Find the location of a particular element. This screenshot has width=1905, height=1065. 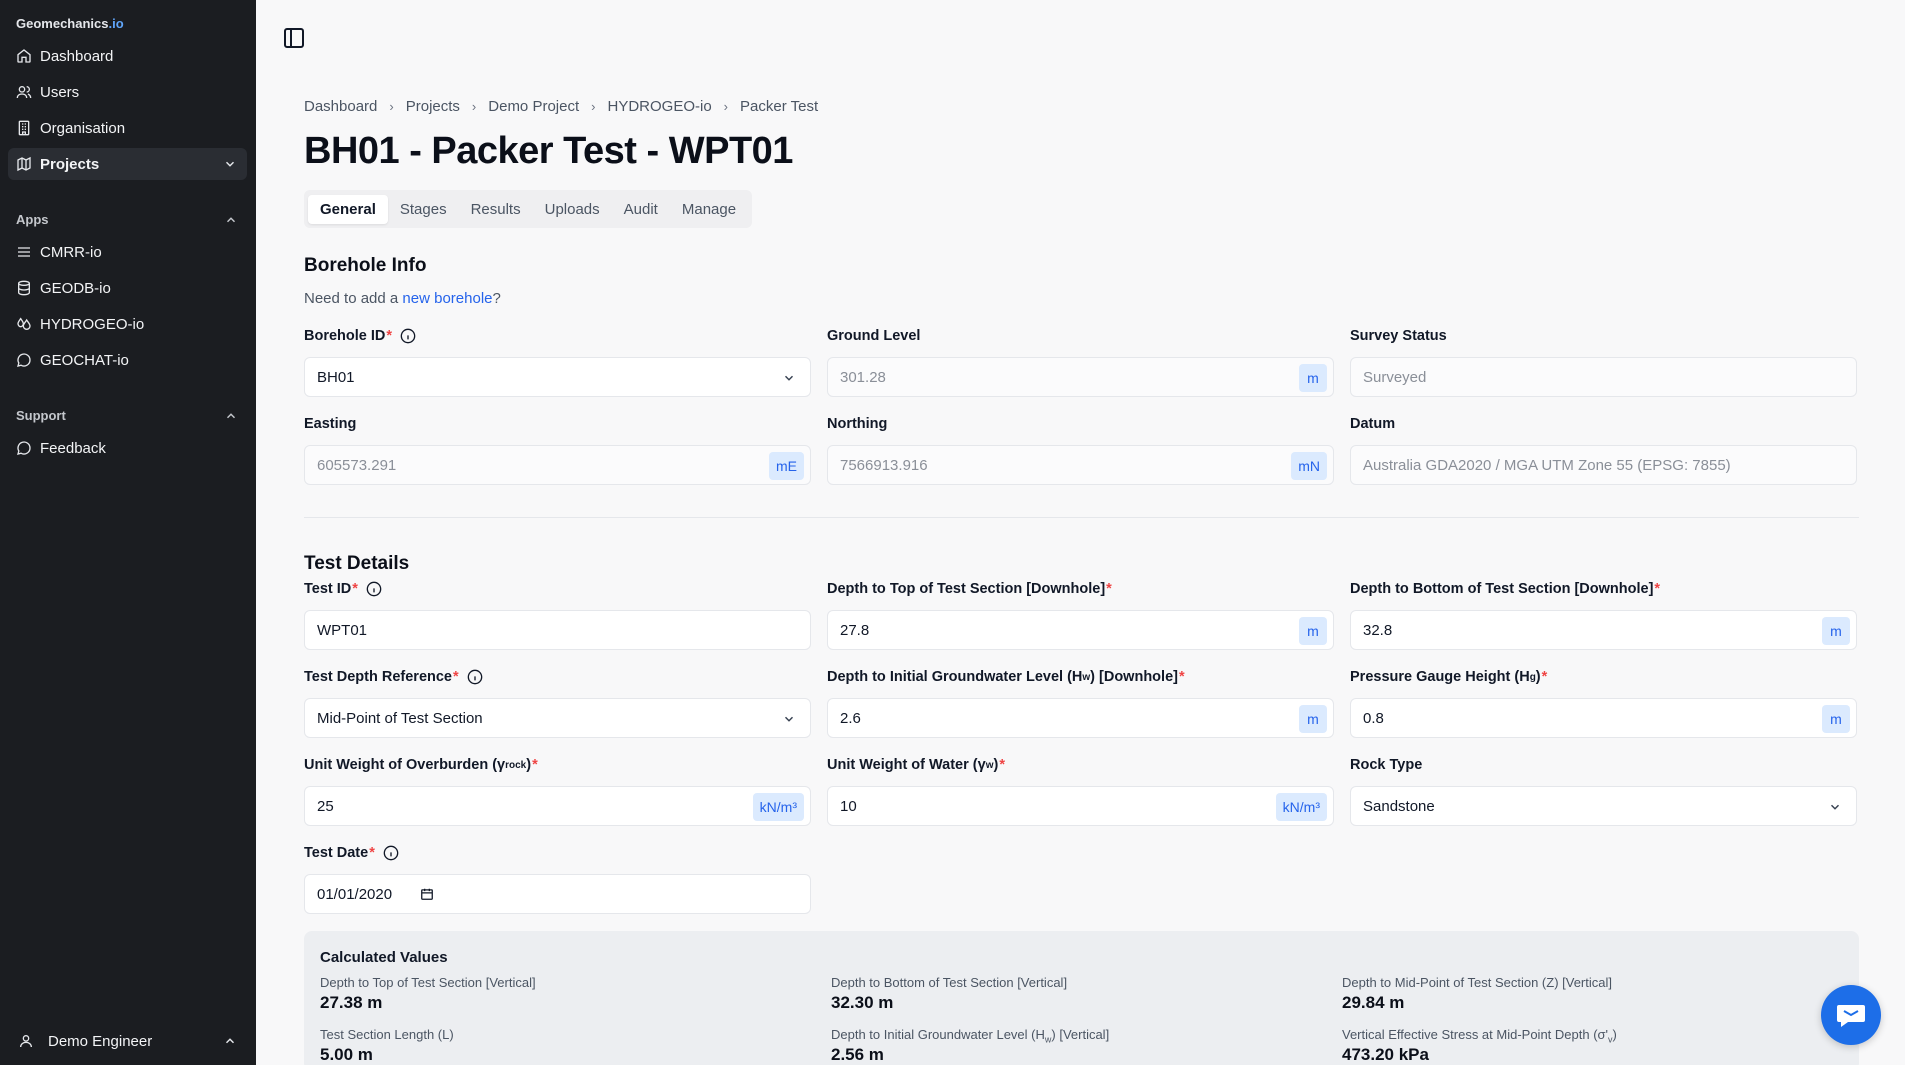

user-name: Demo Engineer is located at coordinates (100, 1041).